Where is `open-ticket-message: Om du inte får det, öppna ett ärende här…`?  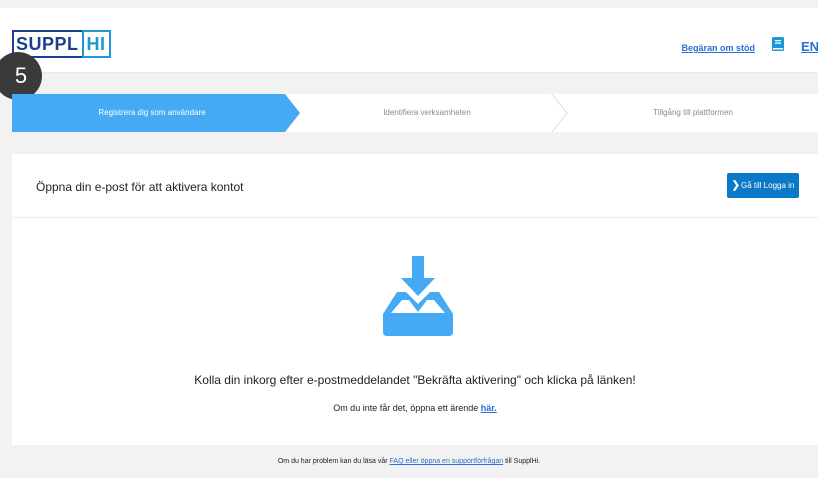
open-ticket-message: Om du inte får det, öppna ett ärende här… is located at coordinates (415, 408).